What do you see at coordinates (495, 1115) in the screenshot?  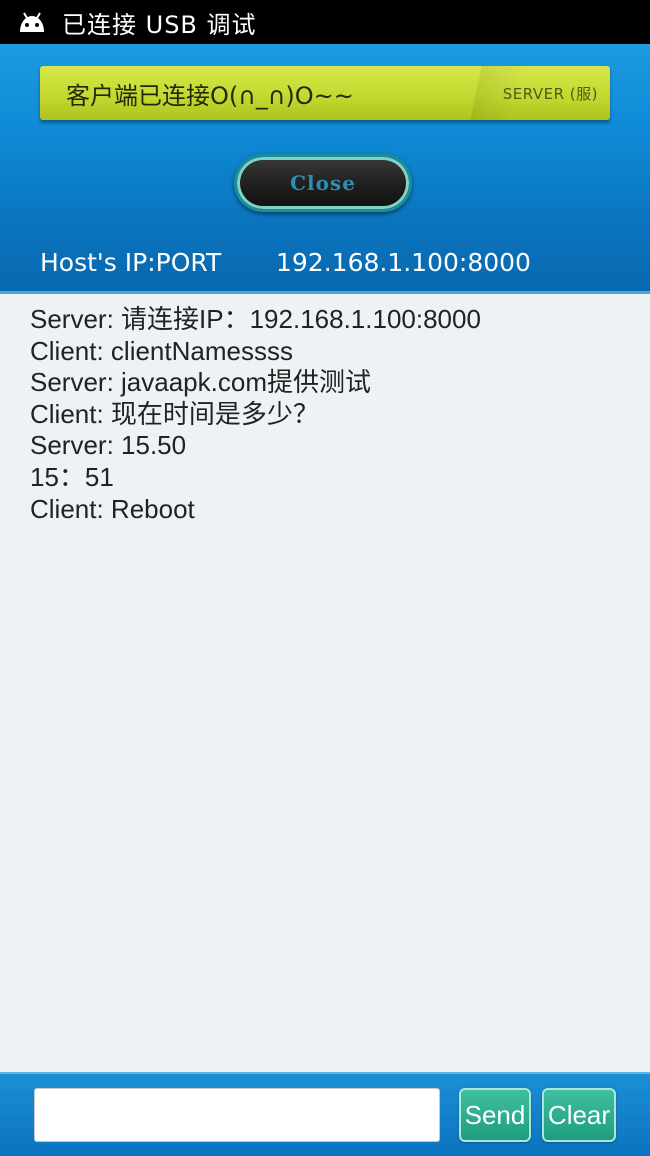 I see `send-button: Send` at bounding box center [495, 1115].